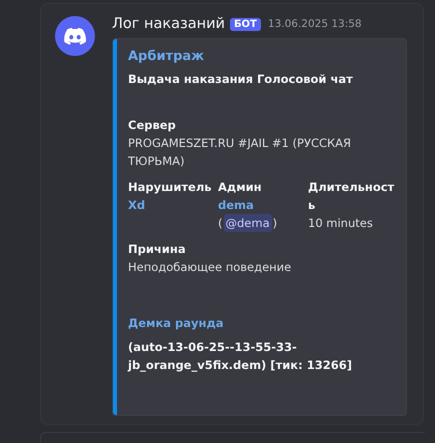 The height and width of the screenshot is (443, 435). Describe the element at coordinates (75, 36) in the screenshot. I see `bot-avatar-icon` at that location.